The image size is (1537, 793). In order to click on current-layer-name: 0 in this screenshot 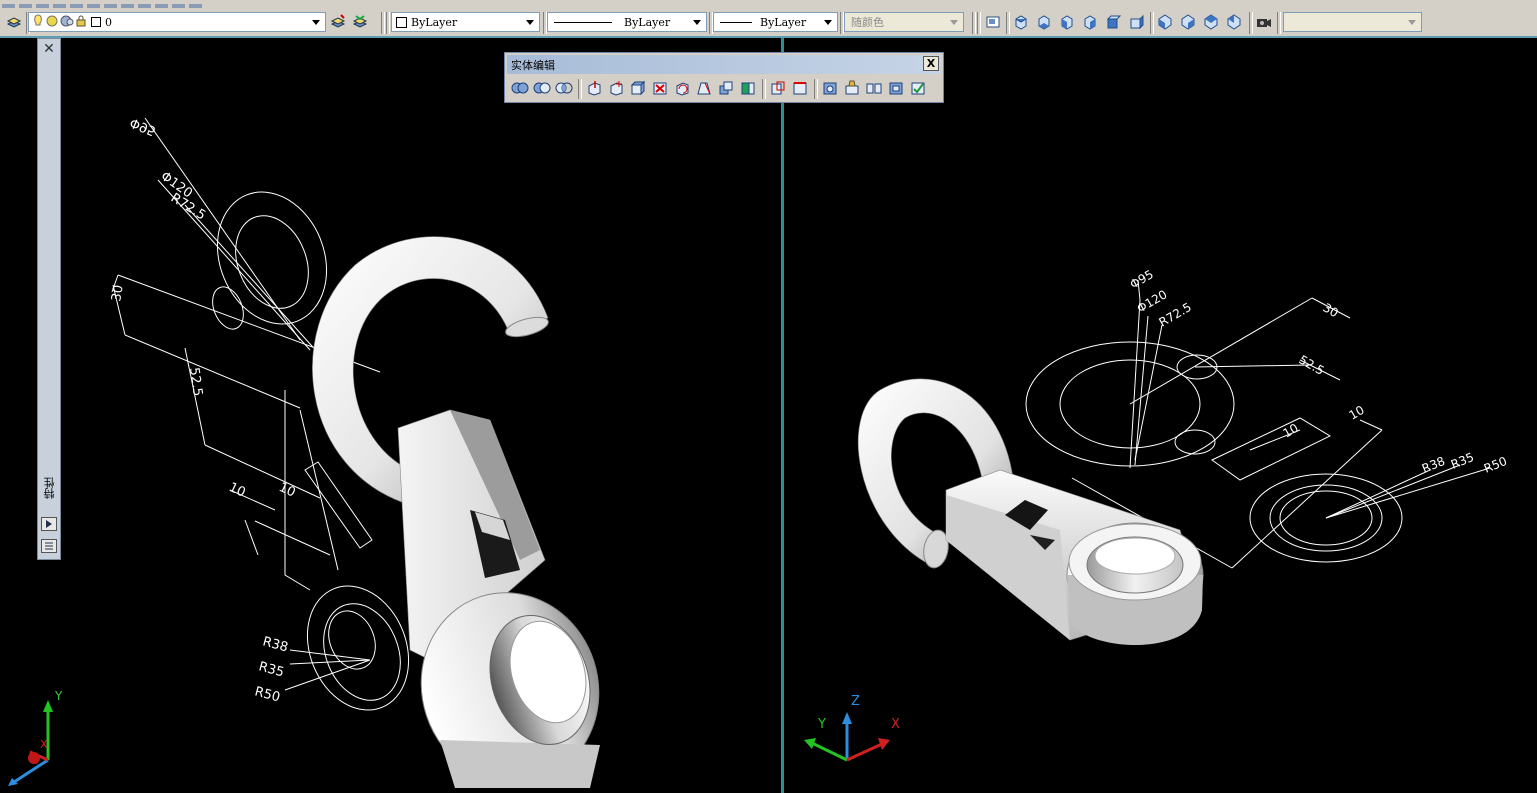, I will do `click(108, 22)`.